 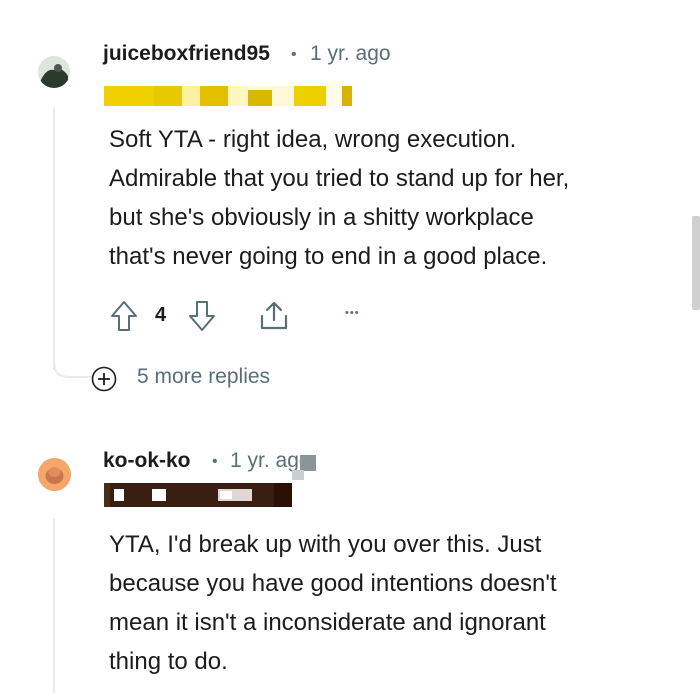 What do you see at coordinates (124, 316) in the screenshot?
I see `upvote-icon` at bounding box center [124, 316].